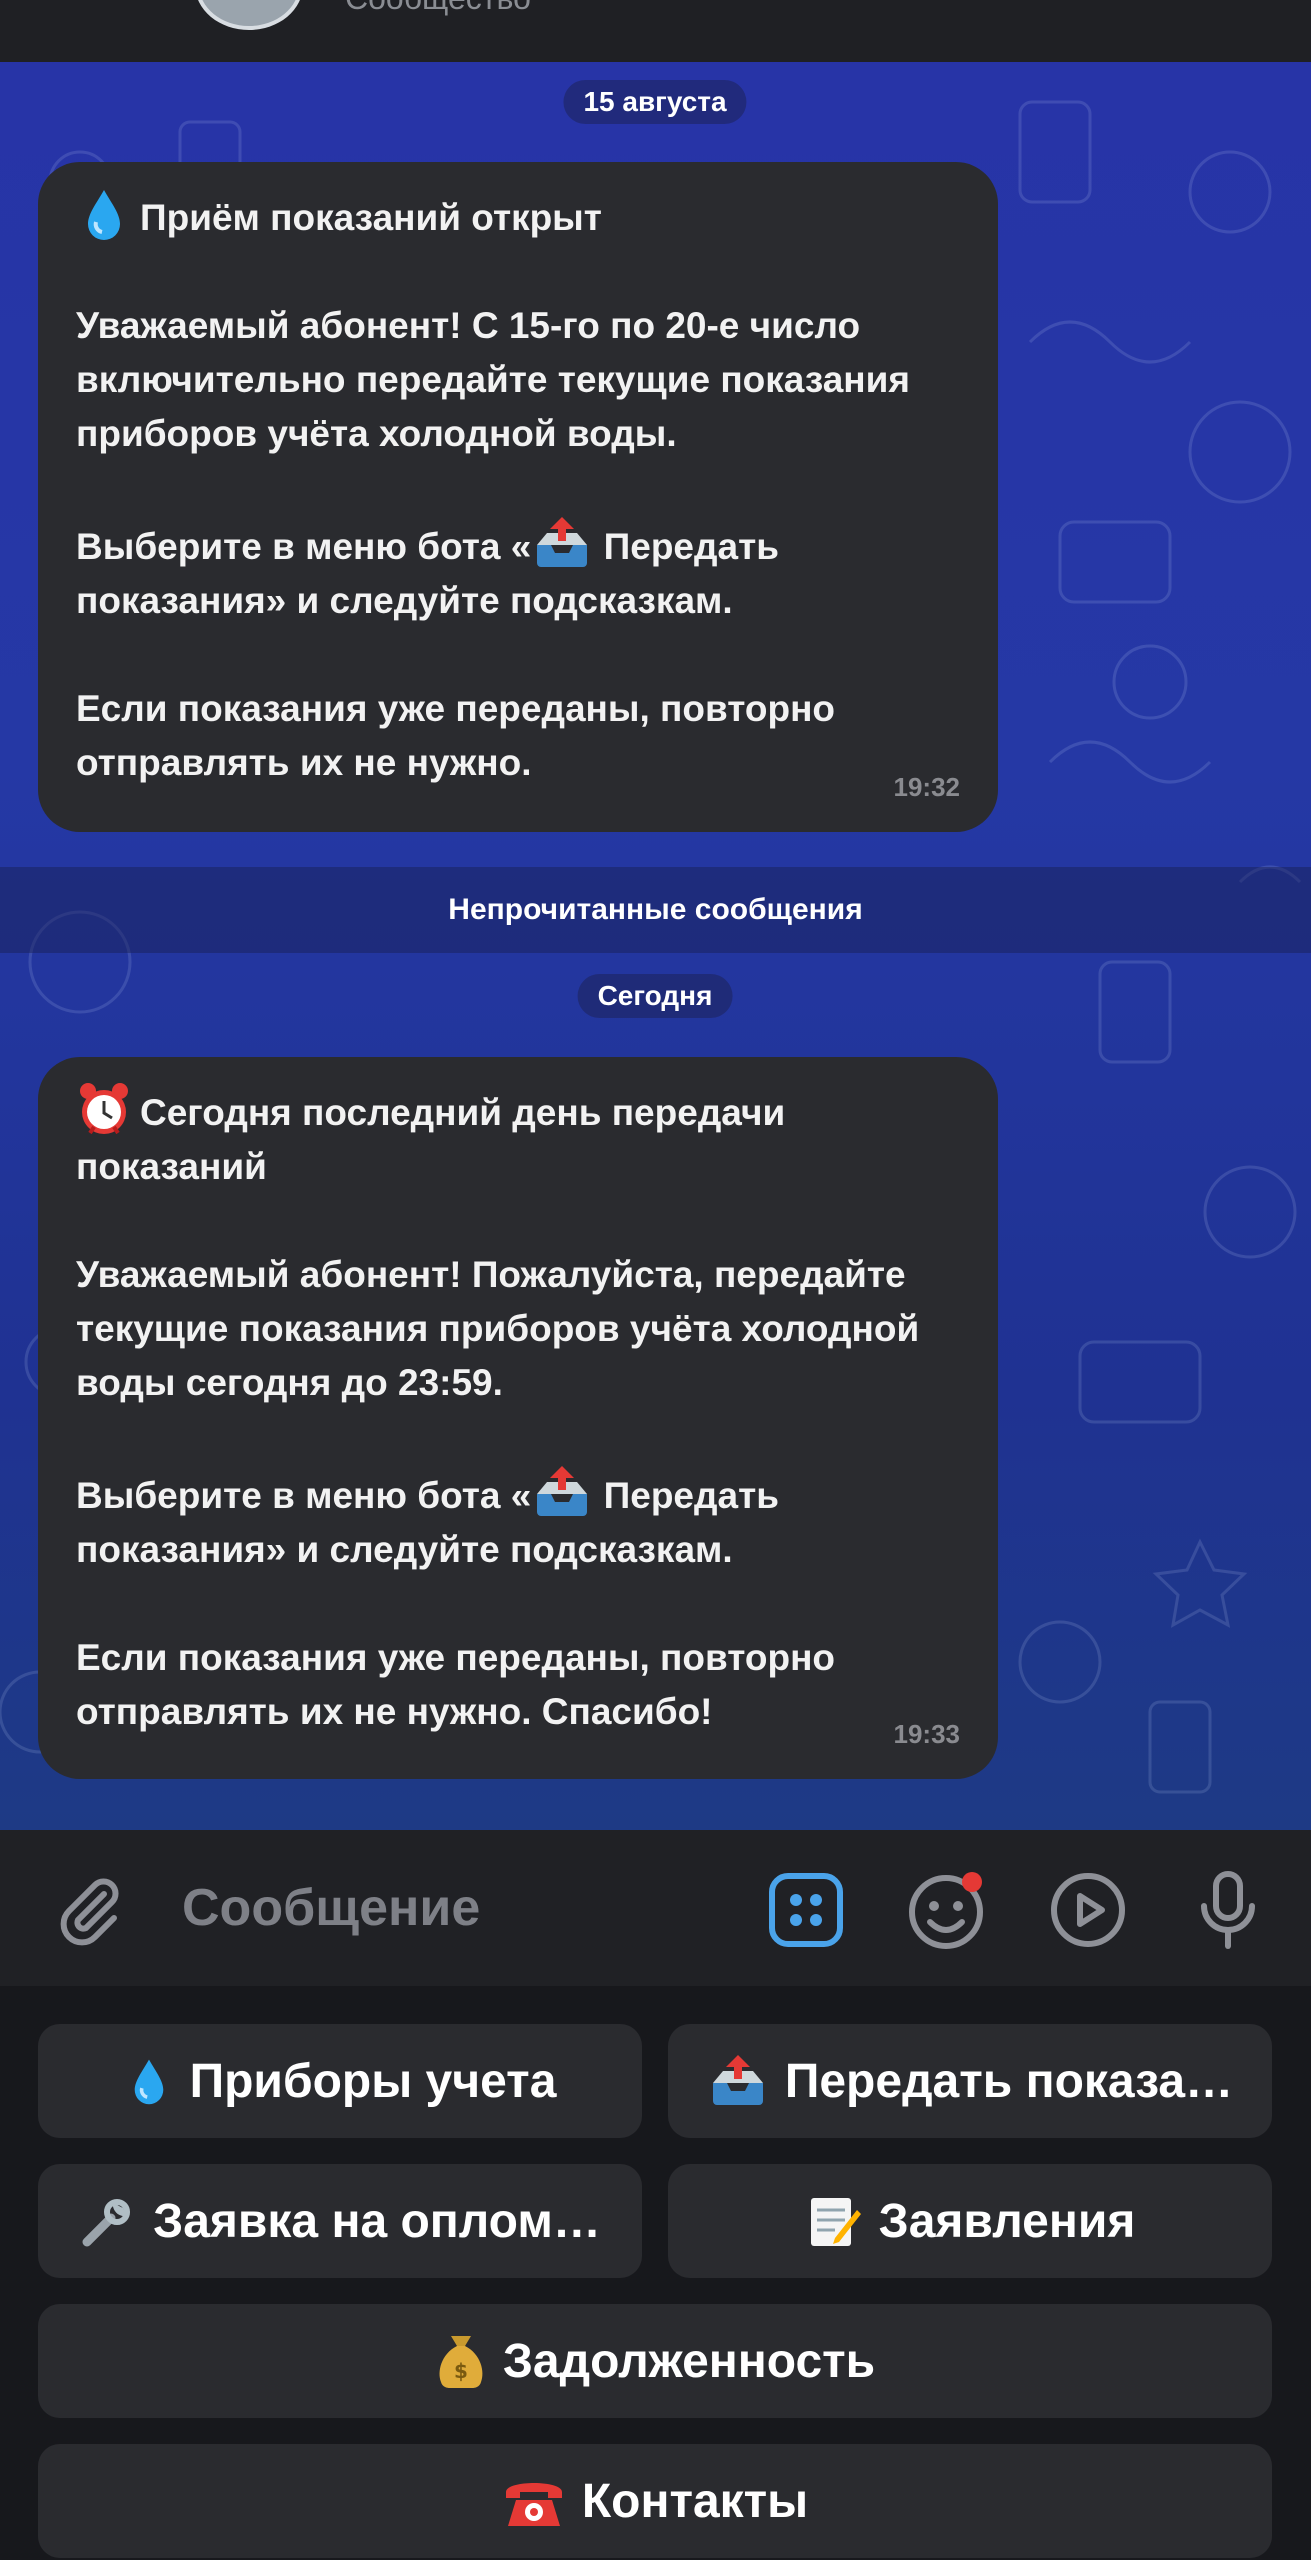  Describe the element at coordinates (1228, 1910) in the screenshot. I see `microphone-icon` at that location.